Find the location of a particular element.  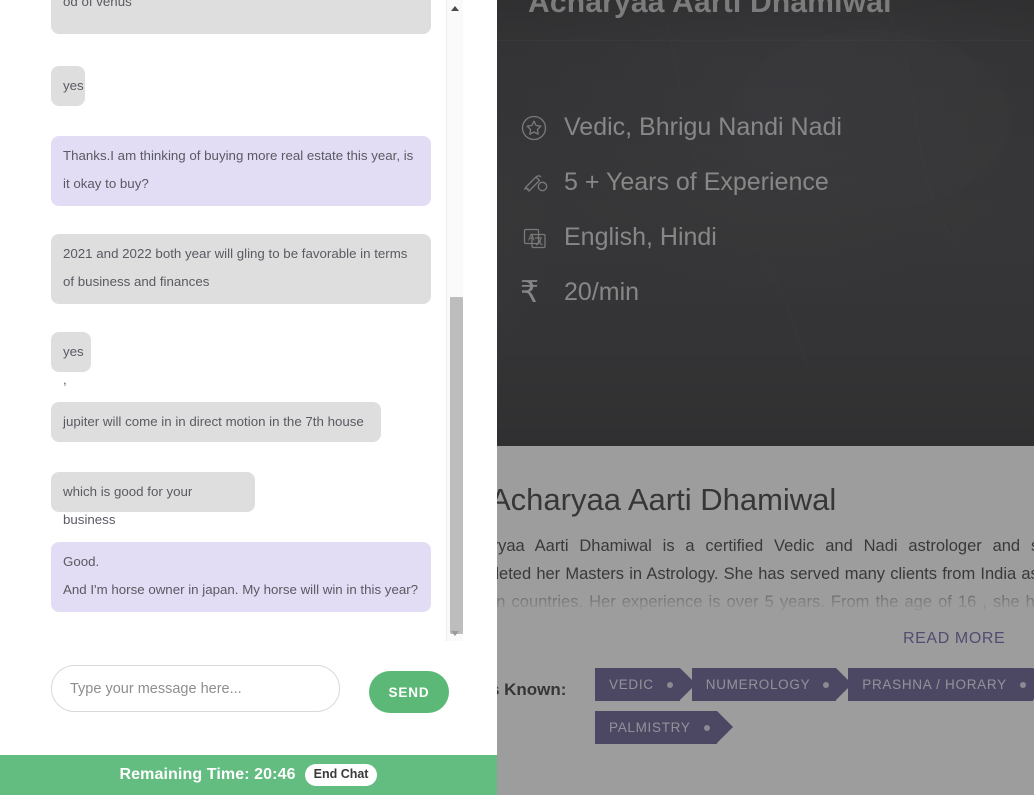

profile-name: Acharyaa Aarti Dhamiwal is located at coordinates (663, 499).